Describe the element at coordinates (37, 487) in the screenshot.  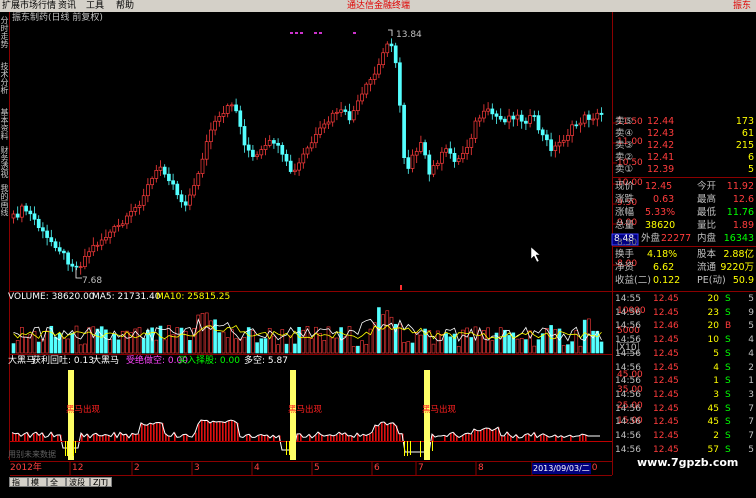
I see `tab-template: 模板` at that location.